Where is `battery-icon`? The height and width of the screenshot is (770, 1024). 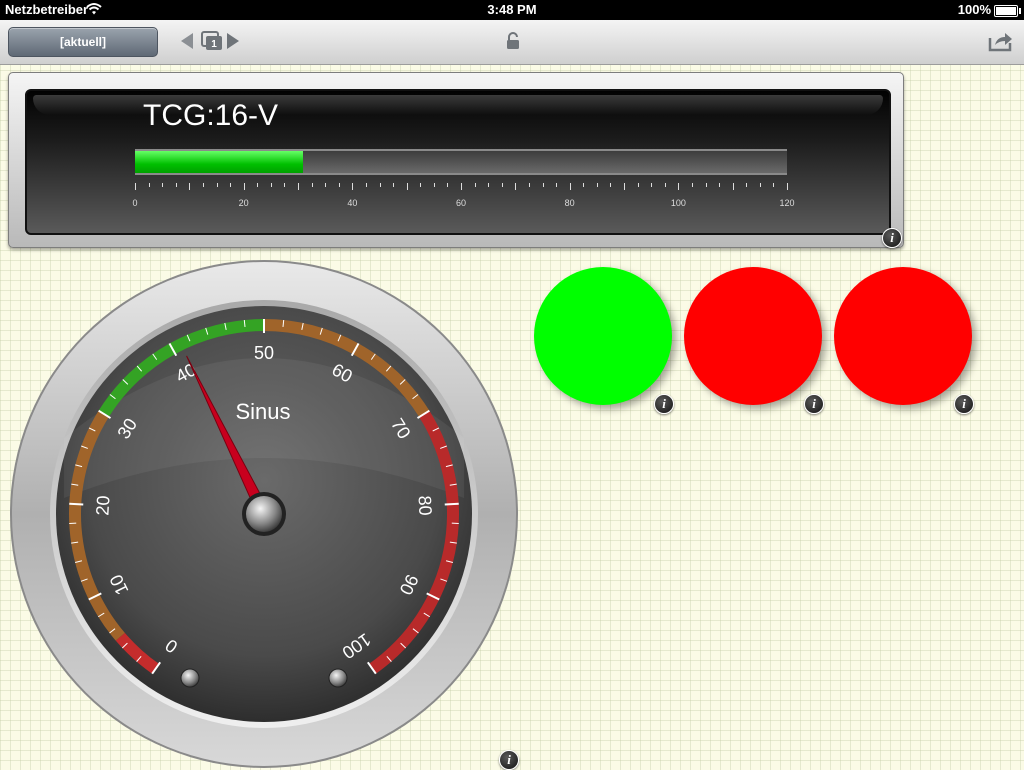 battery-icon is located at coordinates (1006, 11).